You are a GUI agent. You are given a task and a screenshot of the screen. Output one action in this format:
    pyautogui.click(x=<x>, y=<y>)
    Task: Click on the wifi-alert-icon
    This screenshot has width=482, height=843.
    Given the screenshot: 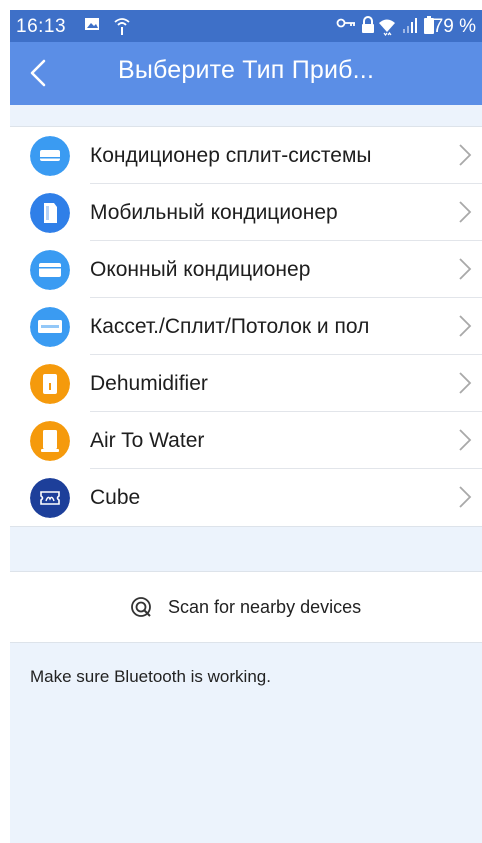 What is the action you would take?
    pyautogui.click(x=122, y=26)
    